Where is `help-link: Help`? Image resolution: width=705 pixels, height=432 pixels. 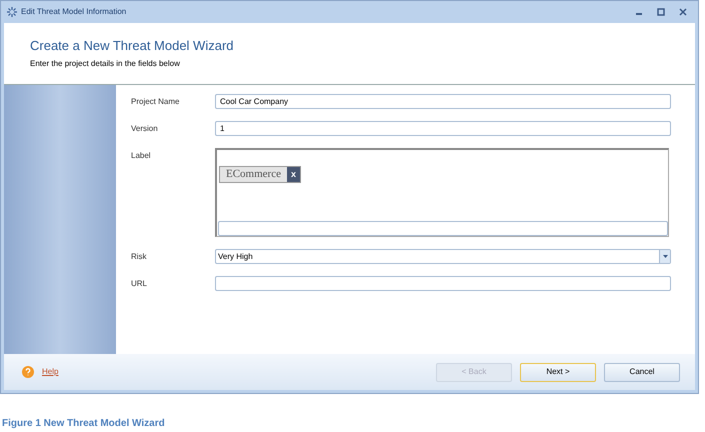 help-link: Help is located at coordinates (50, 372).